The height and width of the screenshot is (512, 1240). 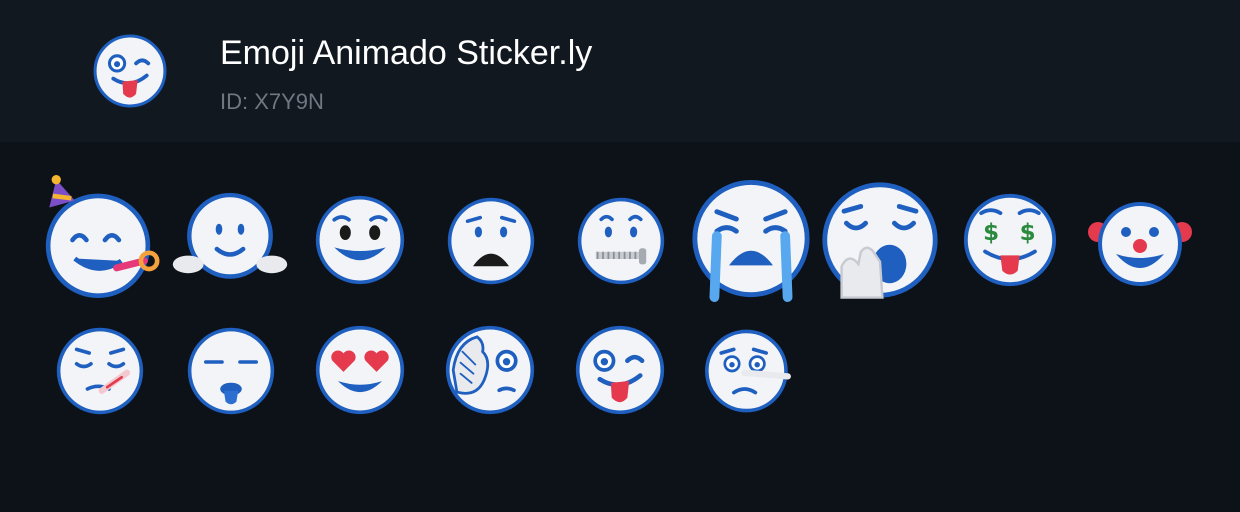 What do you see at coordinates (880, 240) in the screenshot?
I see `yawning-face-icon` at bounding box center [880, 240].